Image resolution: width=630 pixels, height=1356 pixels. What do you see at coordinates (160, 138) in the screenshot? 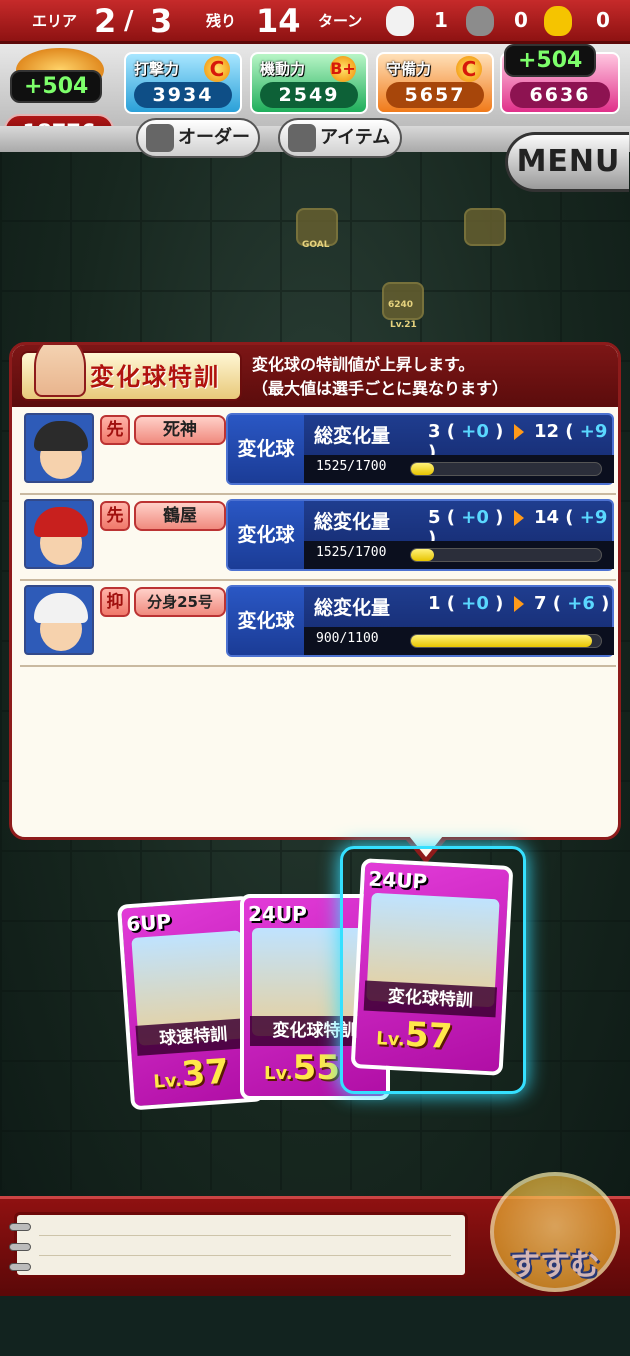
I see `bat-icon` at bounding box center [160, 138].